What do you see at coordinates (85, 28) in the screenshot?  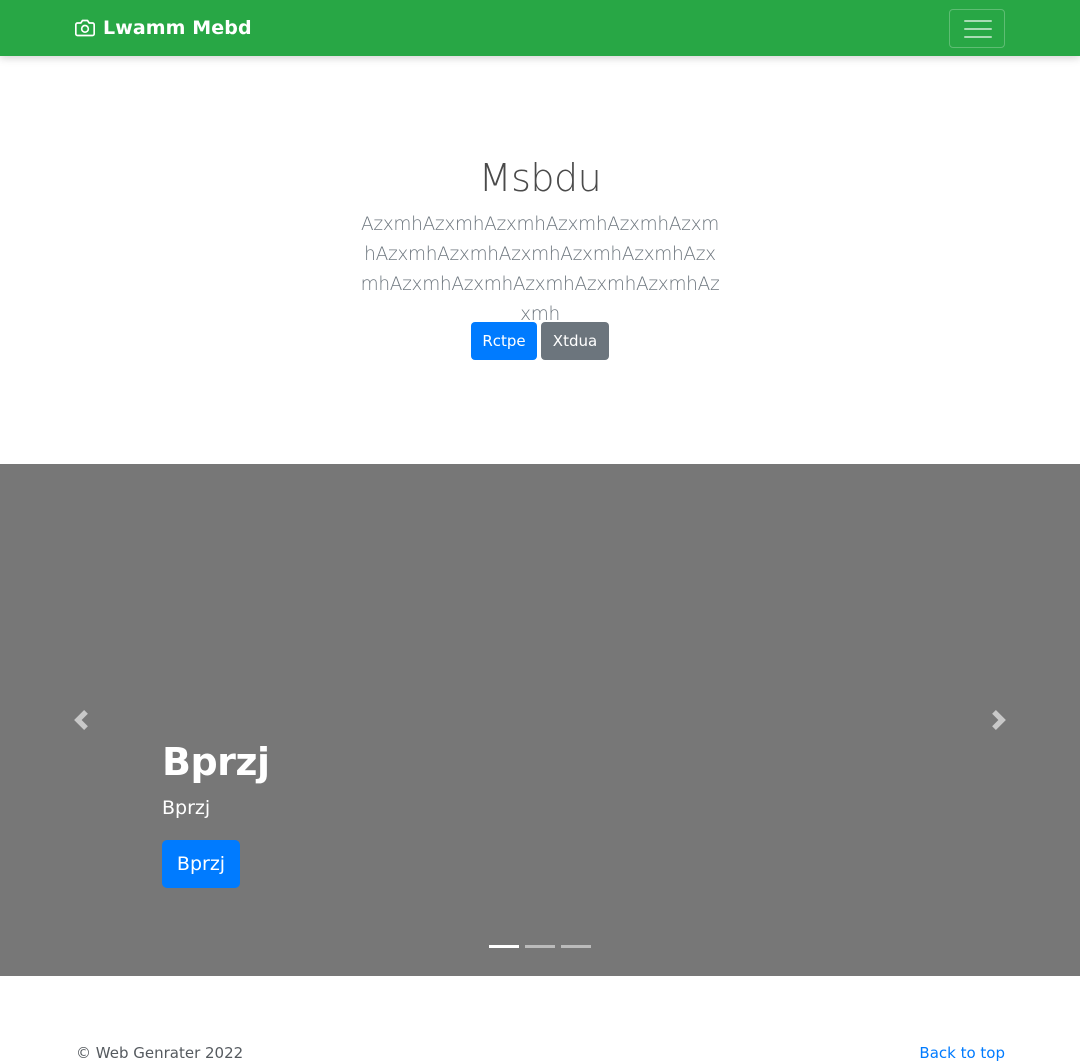 I see `camera-icon` at bounding box center [85, 28].